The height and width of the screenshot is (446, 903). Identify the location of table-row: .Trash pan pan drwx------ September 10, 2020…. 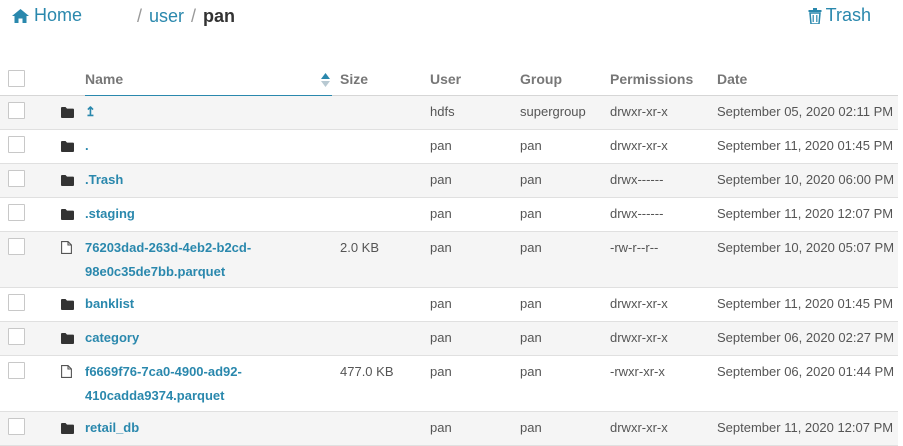
(449, 180).